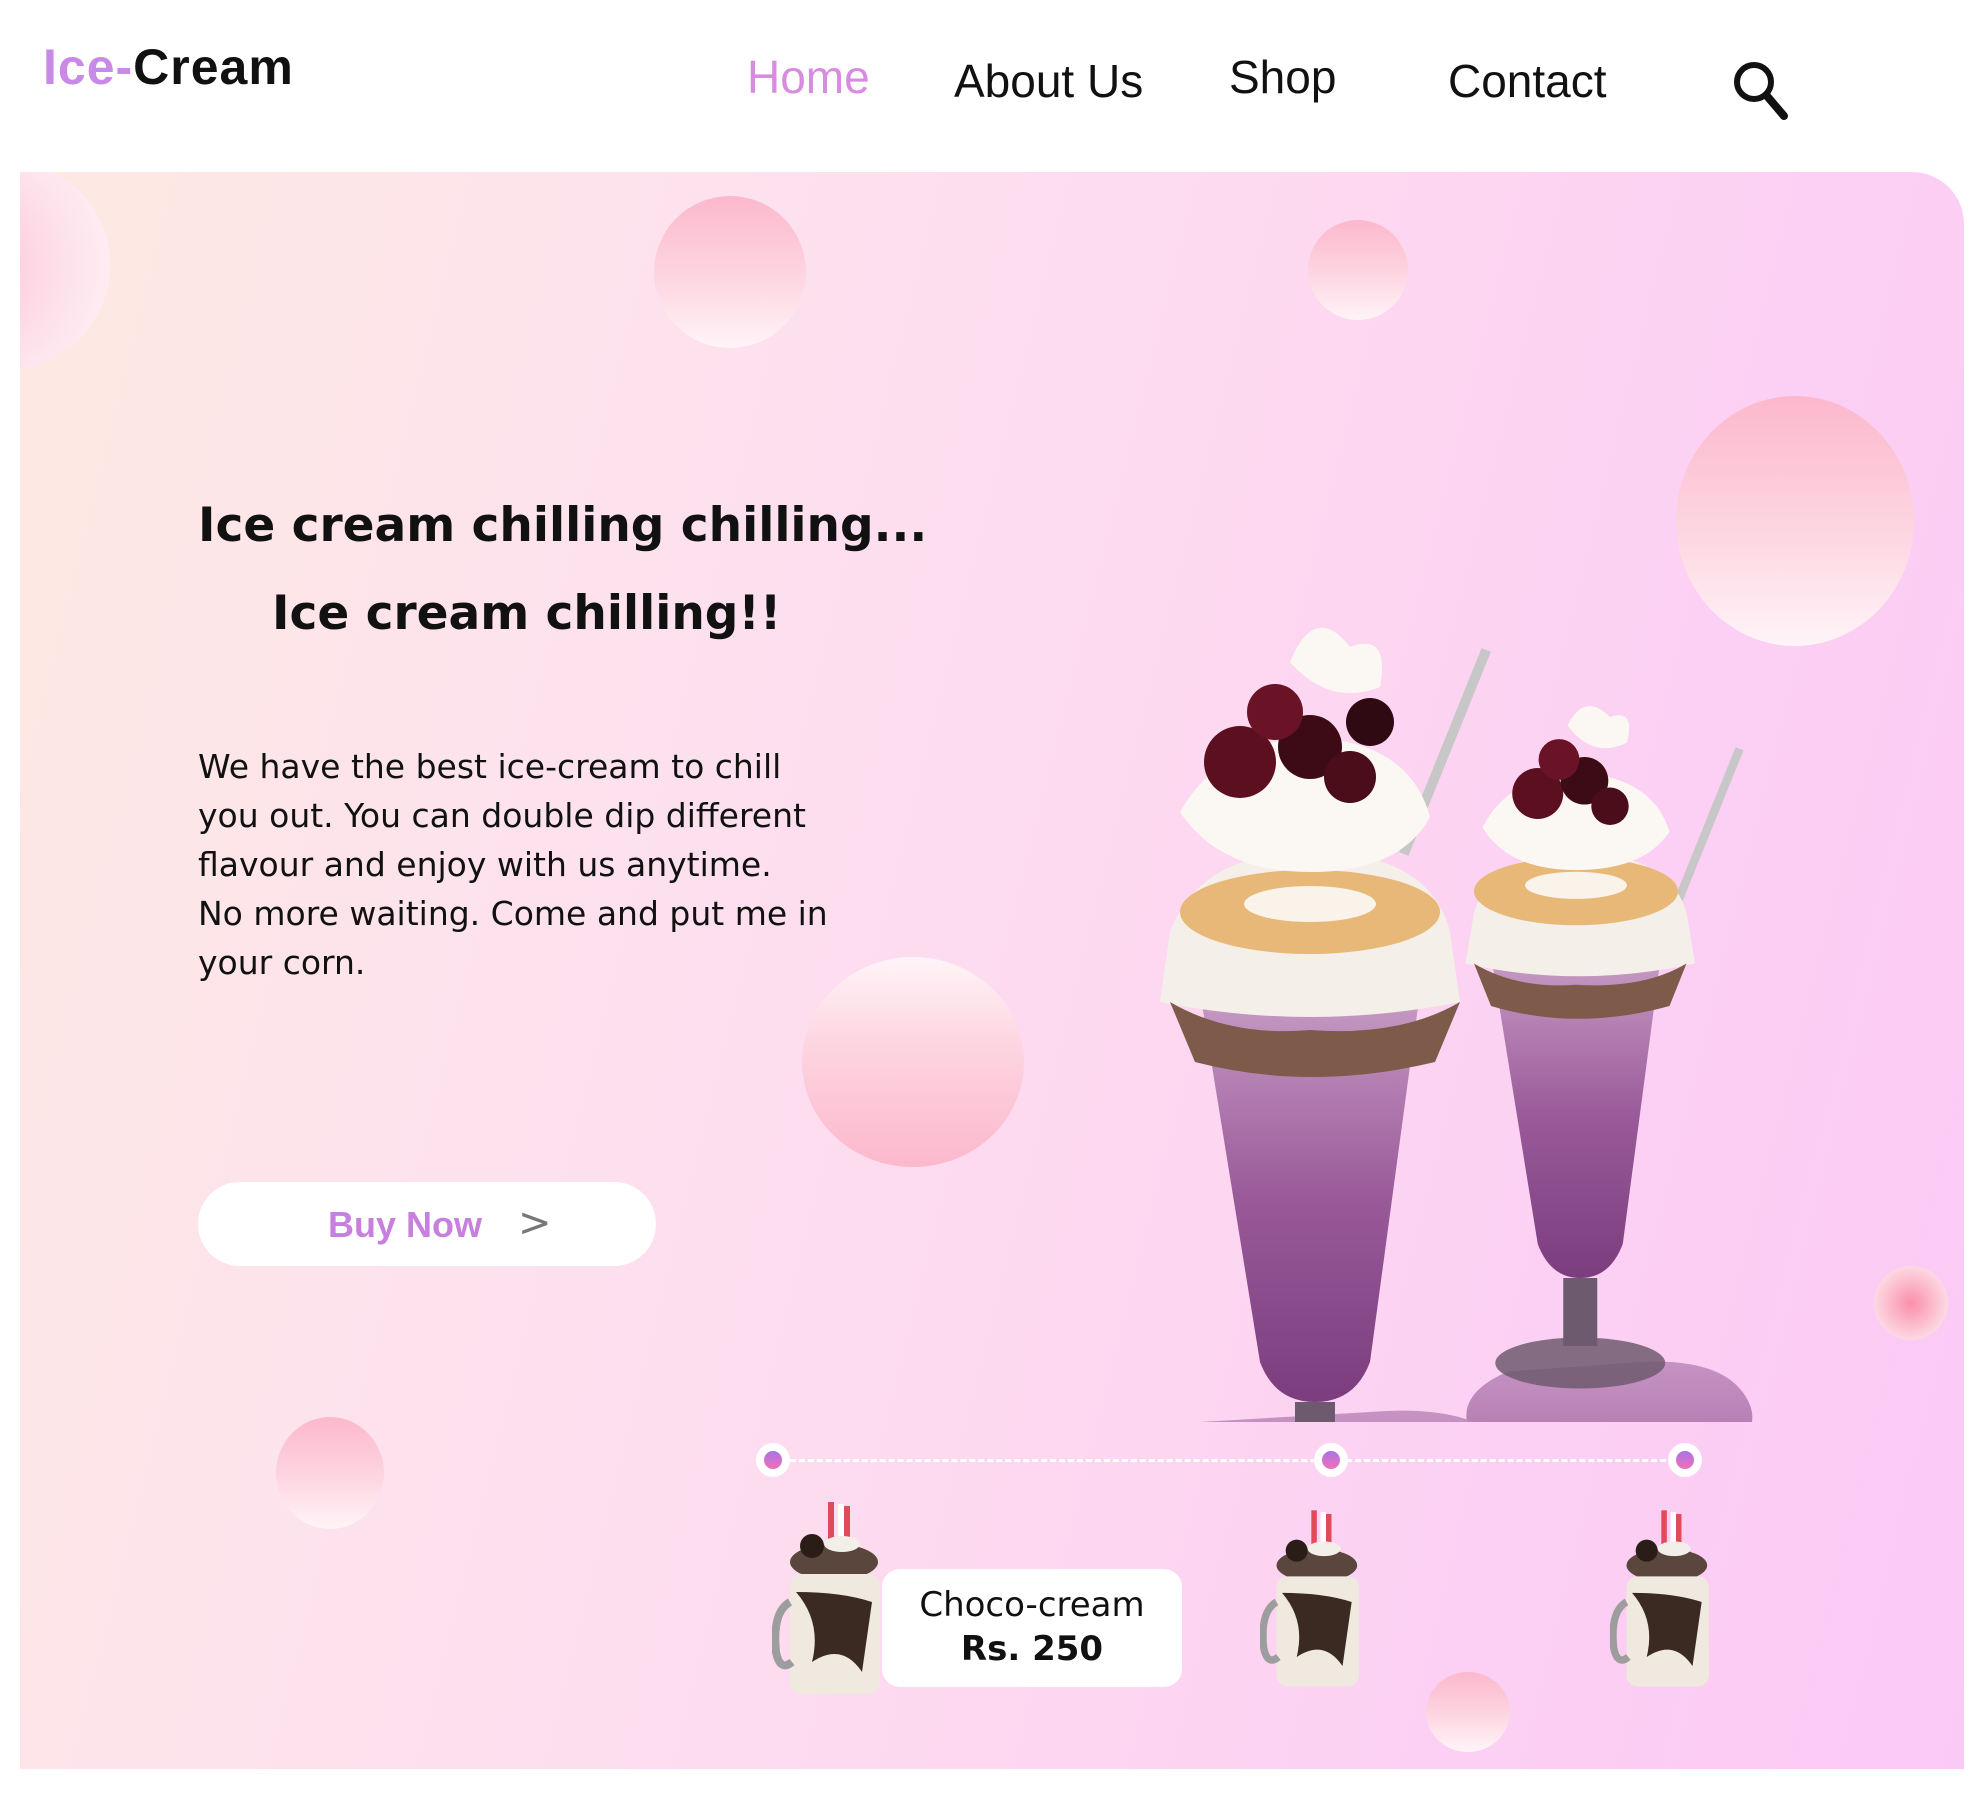  I want to click on milkshake-illustration, so click(1456, 1024).